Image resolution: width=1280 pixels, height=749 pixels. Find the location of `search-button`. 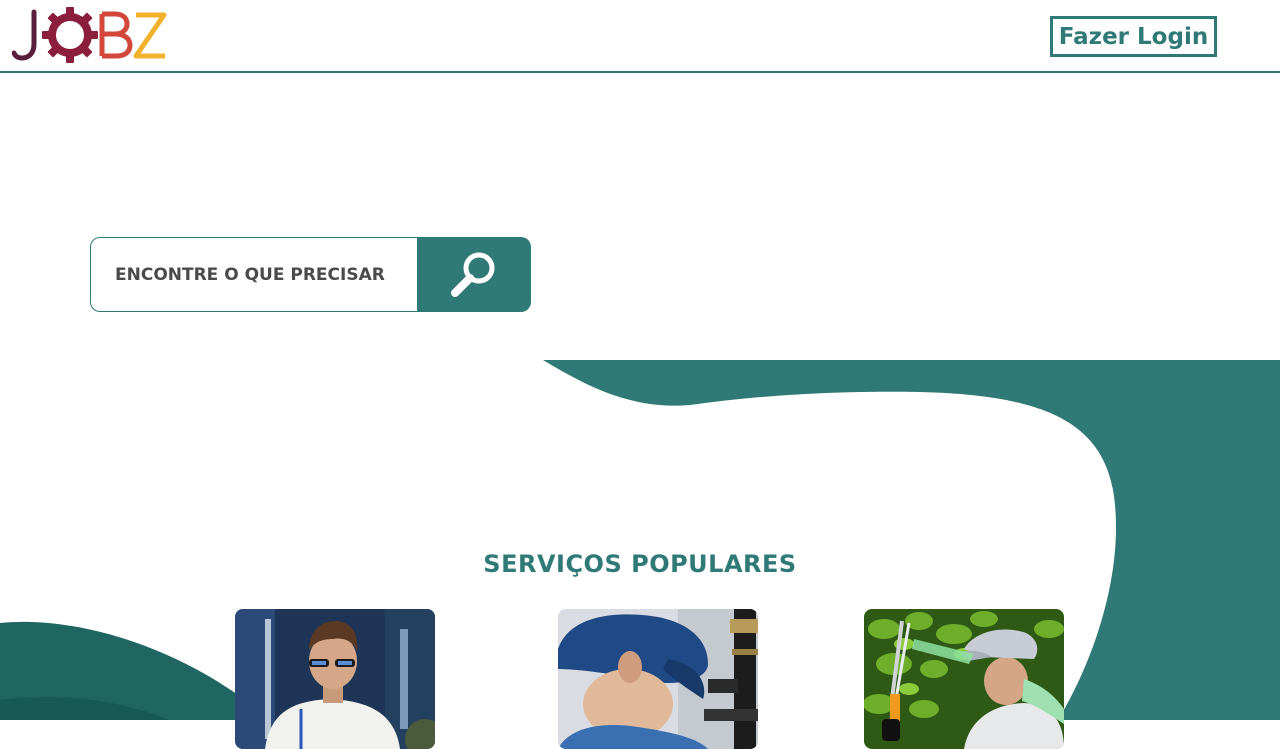

search-button is located at coordinates (474, 274).